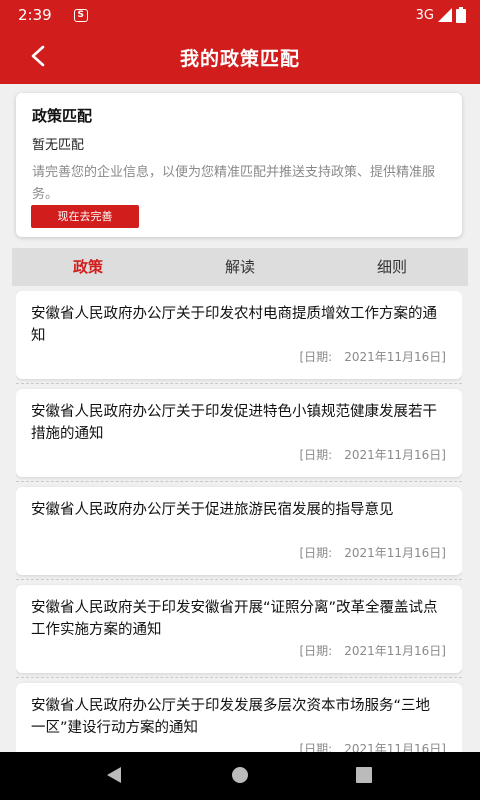 This screenshot has height=800, width=480. Describe the element at coordinates (445, 15) in the screenshot. I see `signal-icon` at that location.